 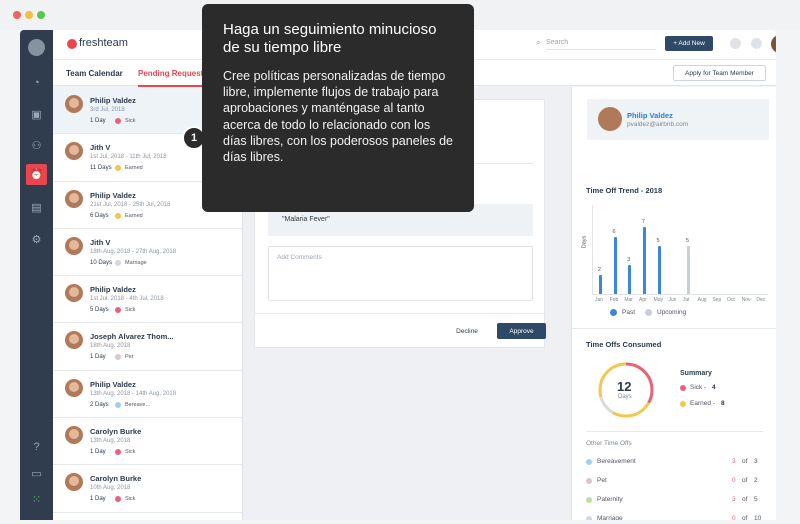 What do you see at coordinates (306, 219) in the screenshot?
I see `reason-text: "Malaria Fever"` at bounding box center [306, 219].